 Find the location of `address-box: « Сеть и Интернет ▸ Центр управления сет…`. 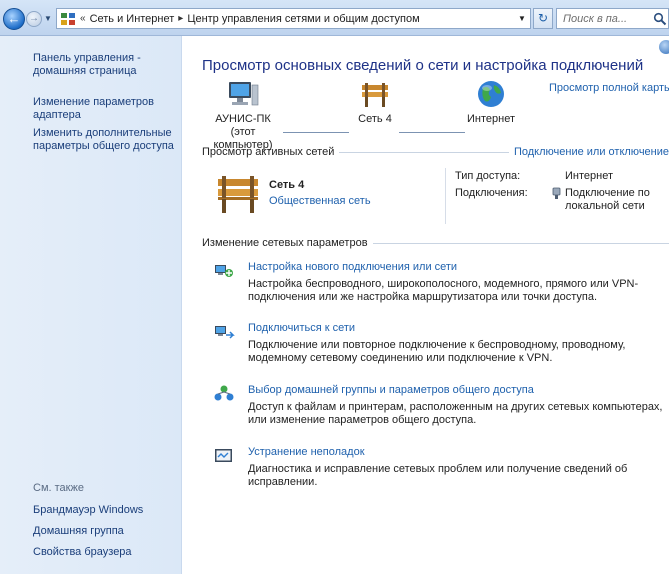

address-box: « Сеть и Интернет ▸ Центр управления сет… is located at coordinates (293, 18).